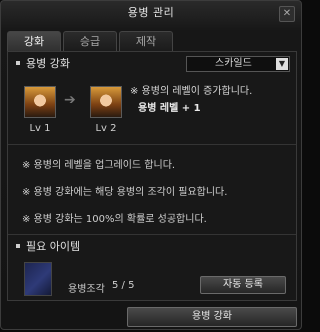 The image size is (320, 332). What do you see at coordinates (125, 192) in the screenshot?
I see `note-line: ※ 용병 강화에는 해당 용병의 조각이 필요합니다.` at bounding box center [125, 192].